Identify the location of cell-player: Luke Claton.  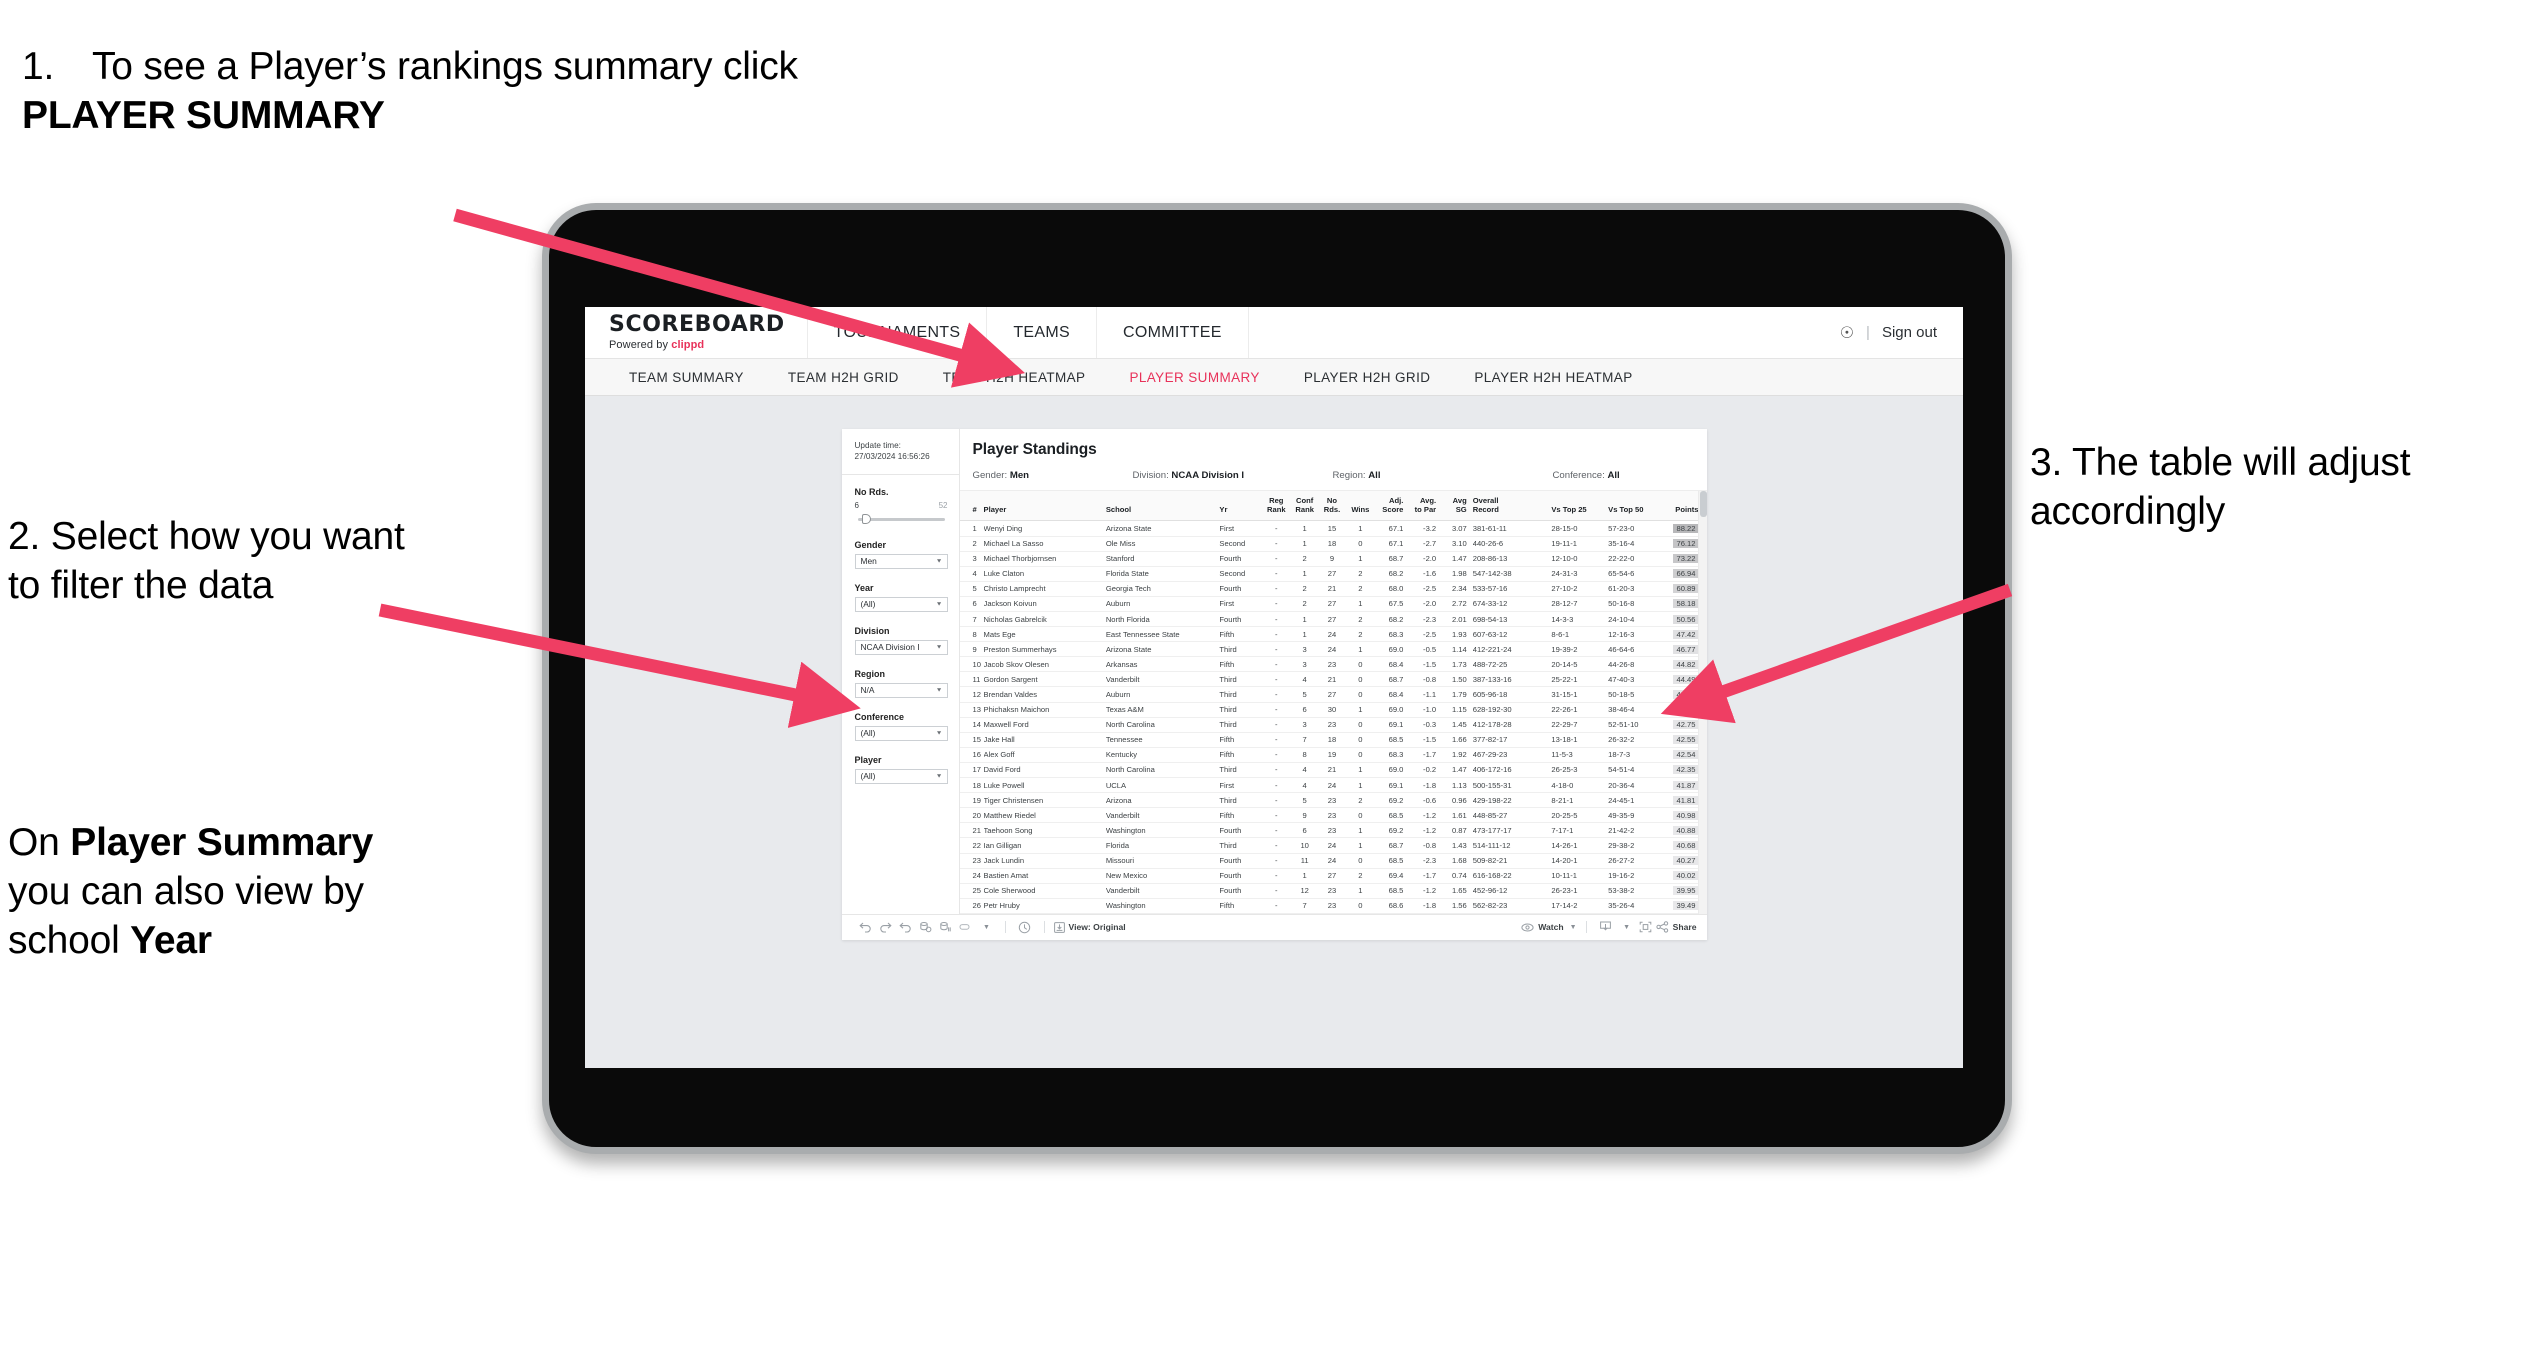
(1044, 574).